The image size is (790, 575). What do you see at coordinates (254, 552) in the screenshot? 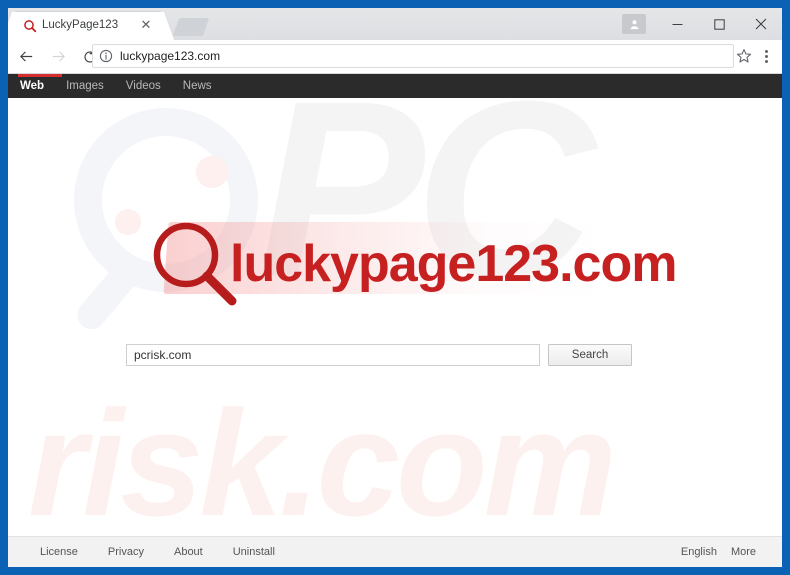
I see `footer-link-uninstall: Uninstall` at bounding box center [254, 552].